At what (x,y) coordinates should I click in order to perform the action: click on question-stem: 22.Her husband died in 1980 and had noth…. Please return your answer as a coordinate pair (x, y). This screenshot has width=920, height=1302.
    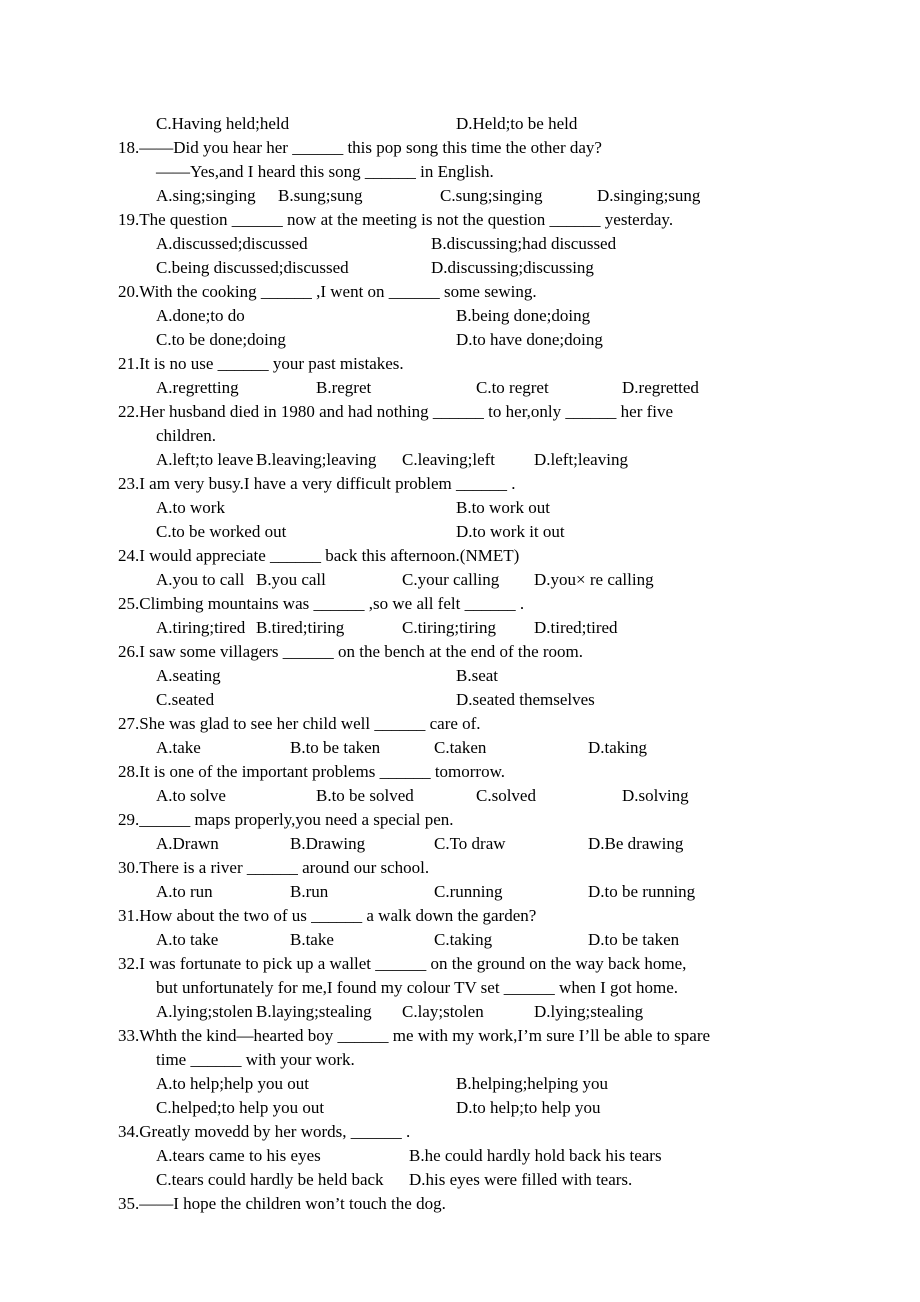
    Looking at the image, I should click on (396, 411).